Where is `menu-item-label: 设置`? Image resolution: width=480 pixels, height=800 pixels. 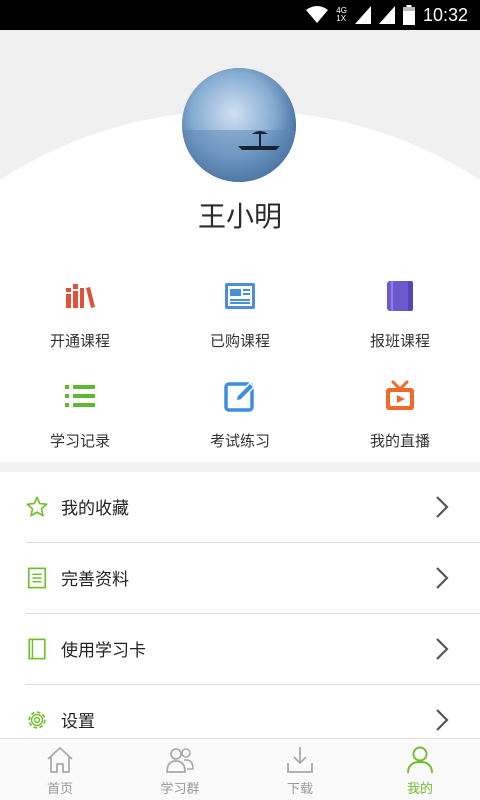 menu-item-label: 设置 is located at coordinates (78, 722).